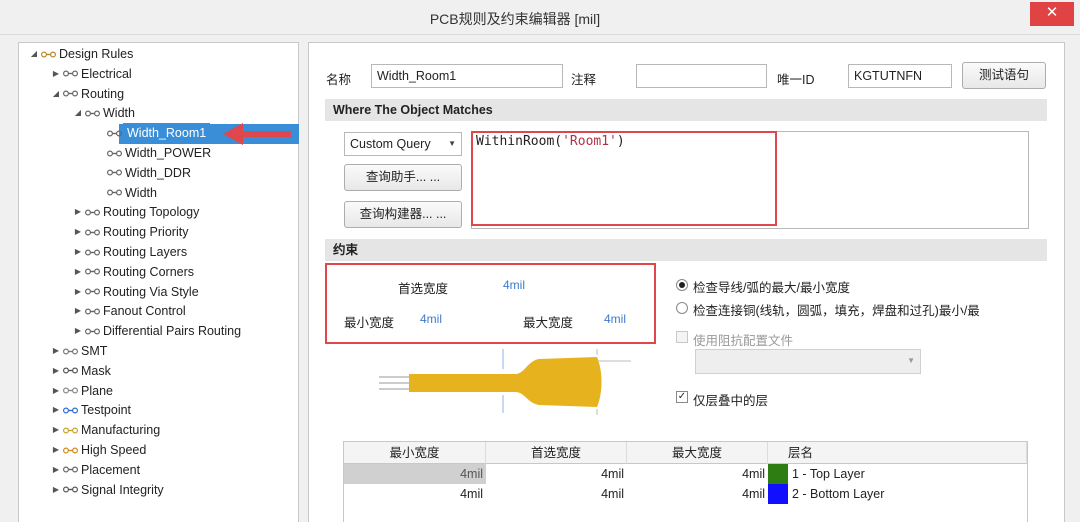 This screenshot has width=1080, height=522. Describe the element at coordinates (415, 453) in the screenshot. I see `col-header-min: 最小宽度` at that location.